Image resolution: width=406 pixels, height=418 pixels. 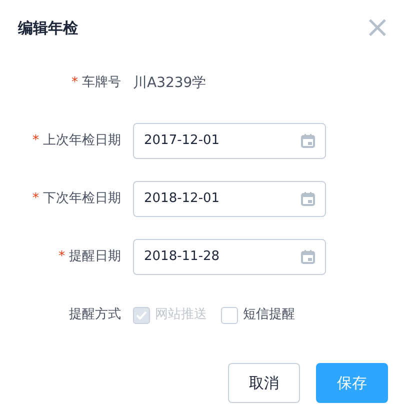 What do you see at coordinates (229, 257) in the screenshot?
I see `date-field: 2018-11-28` at bounding box center [229, 257].